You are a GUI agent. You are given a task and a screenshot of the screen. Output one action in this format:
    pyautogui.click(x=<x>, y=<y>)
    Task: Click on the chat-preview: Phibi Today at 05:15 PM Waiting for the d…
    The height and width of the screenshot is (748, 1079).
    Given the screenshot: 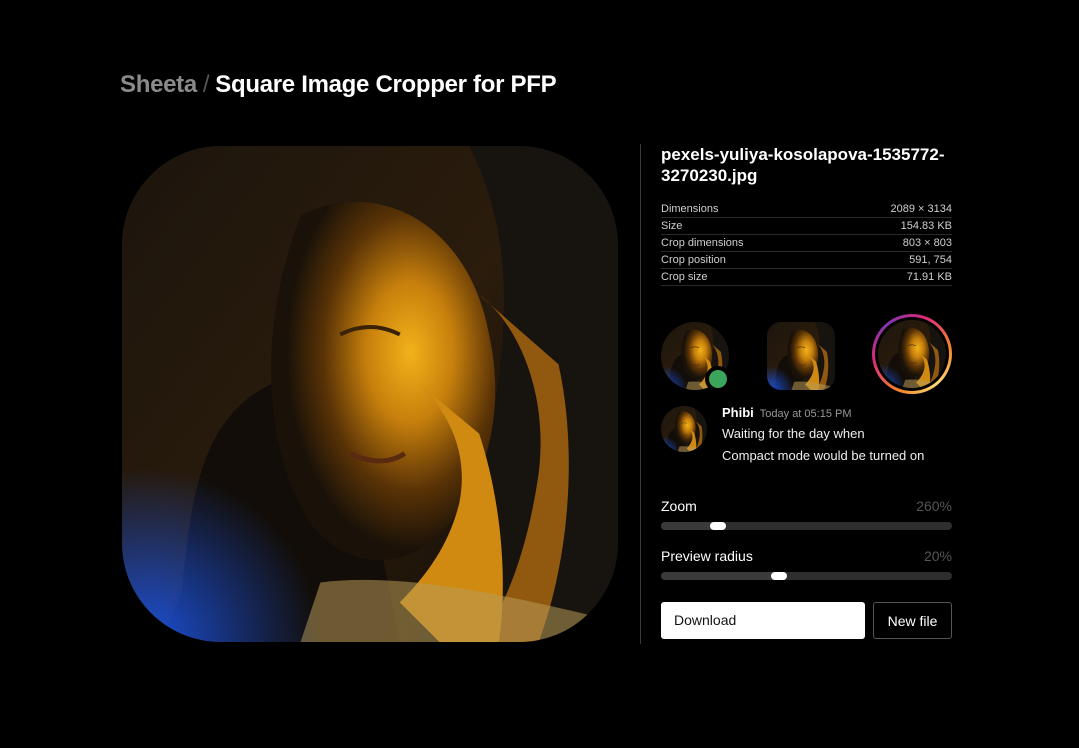 What is the action you would take?
    pyautogui.click(x=806, y=439)
    